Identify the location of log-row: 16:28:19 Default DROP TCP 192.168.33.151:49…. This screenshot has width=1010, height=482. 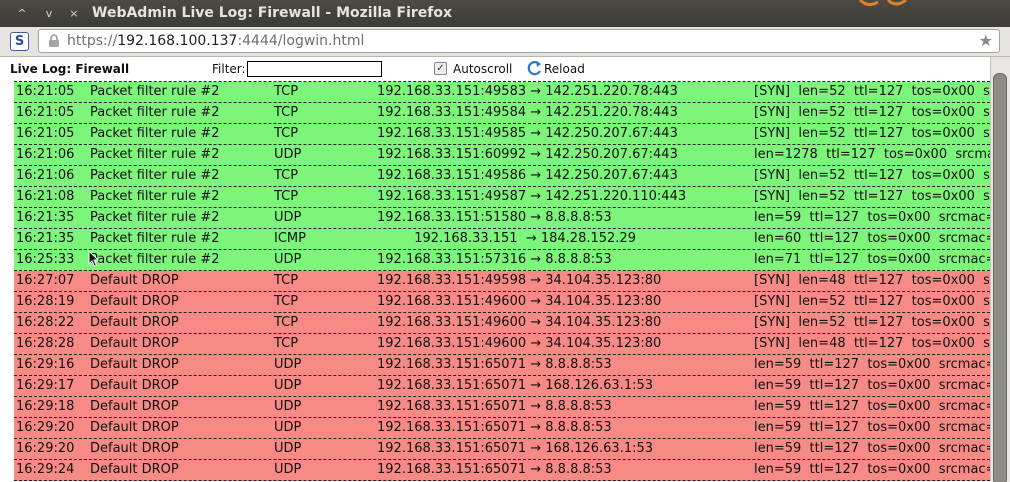
(502, 302).